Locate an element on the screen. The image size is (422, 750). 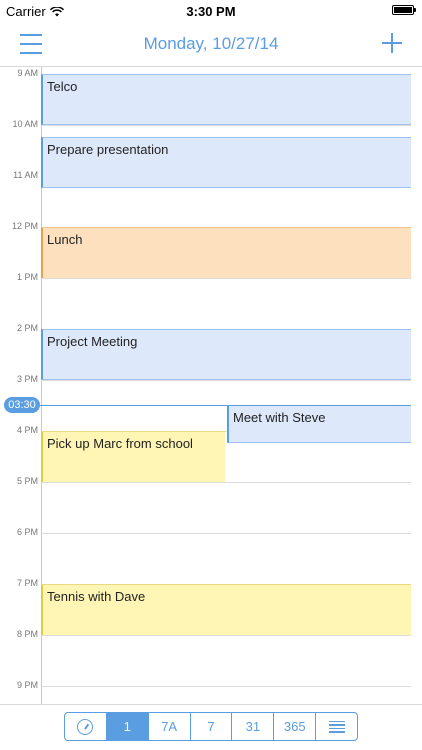
hour-label: 9 AM is located at coordinates (27, 73).